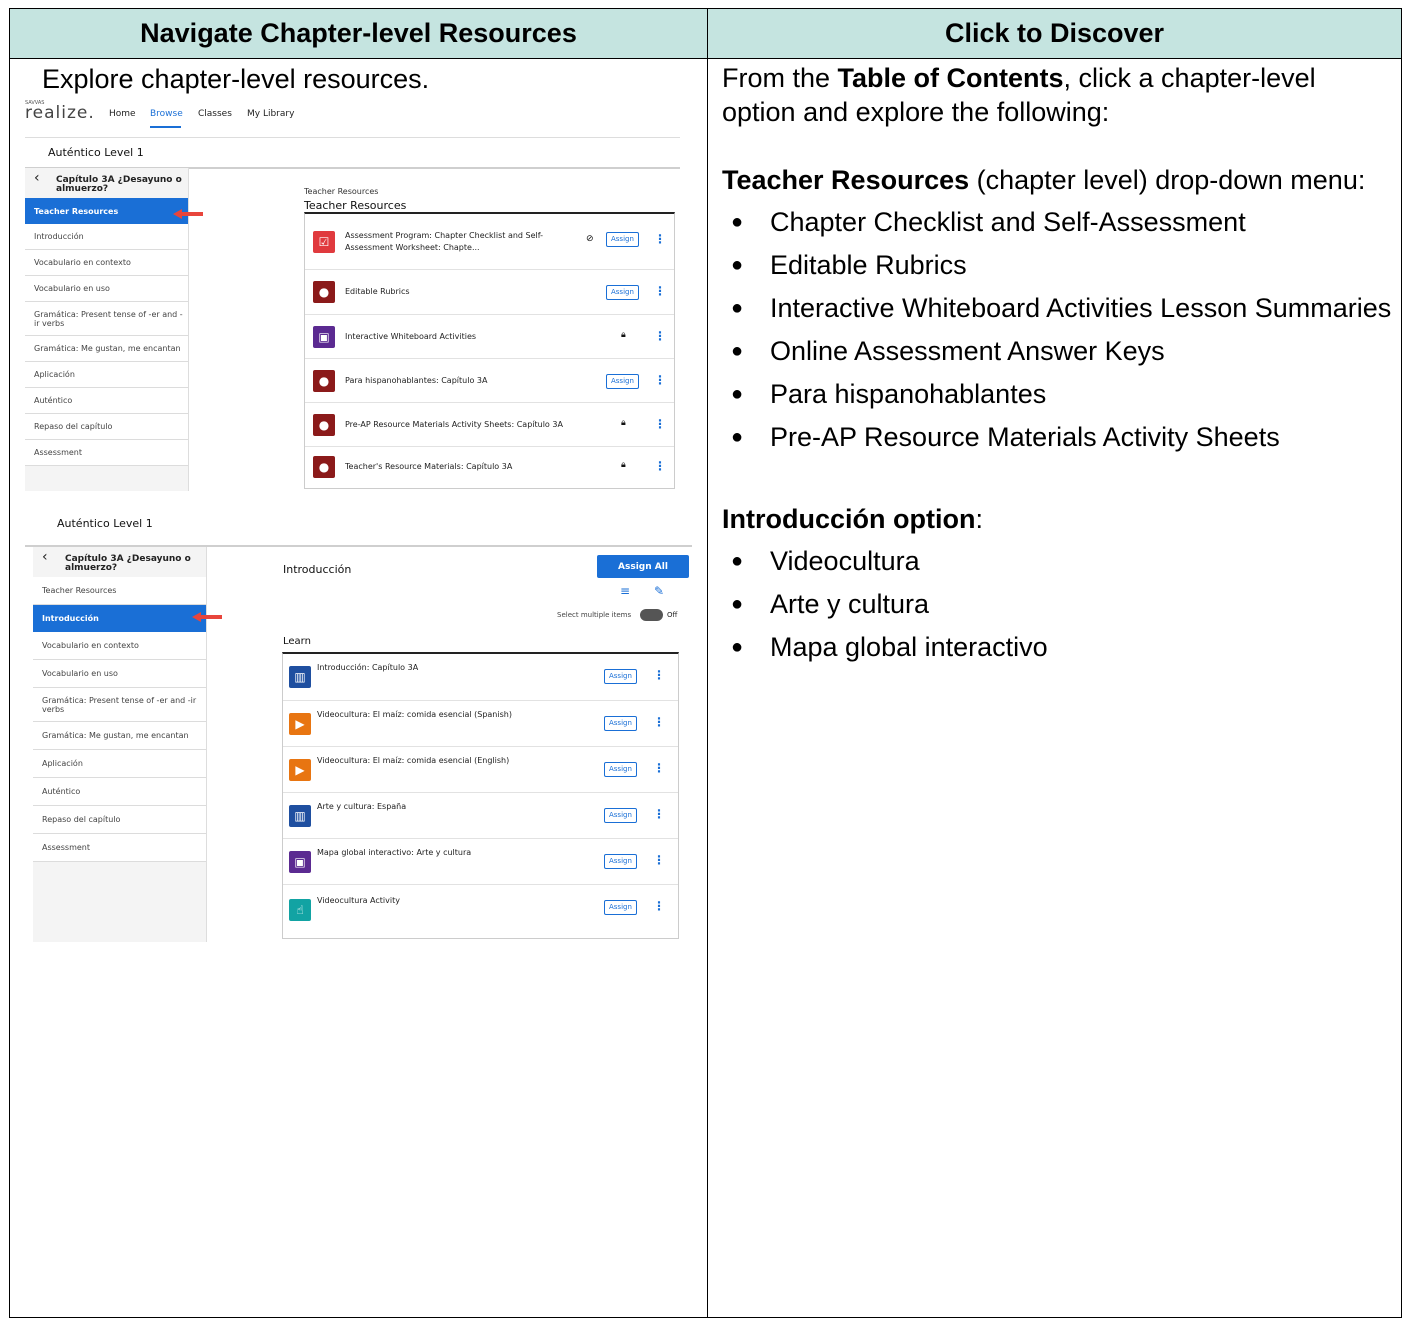 The height and width of the screenshot is (1318, 1405). What do you see at coordinates (849, 265) in the screenshot?
I see `list-item: ● Editable Rubrics` at bounding box center [849, 265].